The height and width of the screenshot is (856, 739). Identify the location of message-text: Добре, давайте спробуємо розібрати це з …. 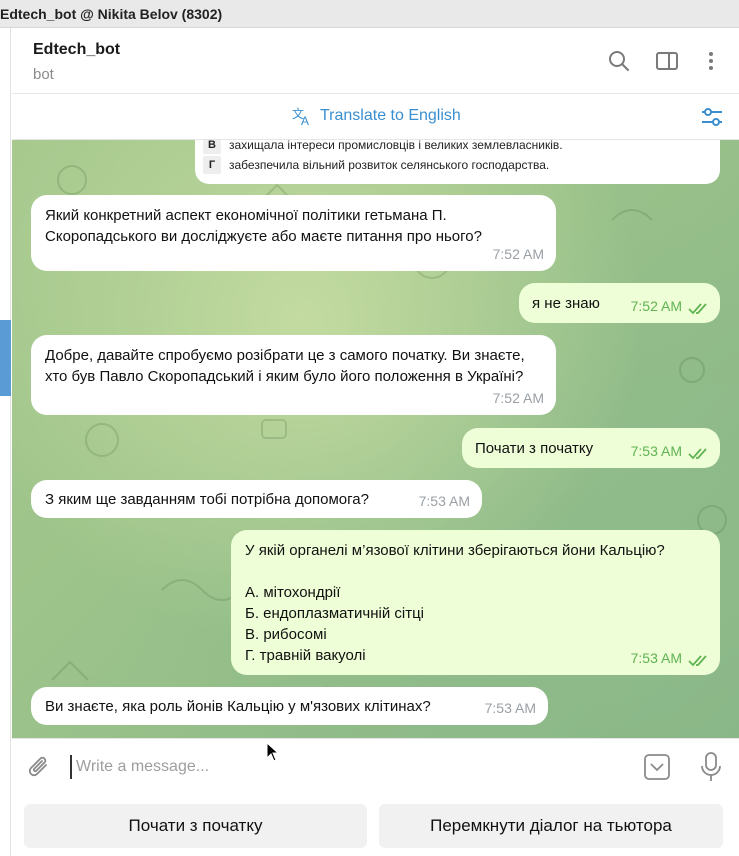
(285, 366).